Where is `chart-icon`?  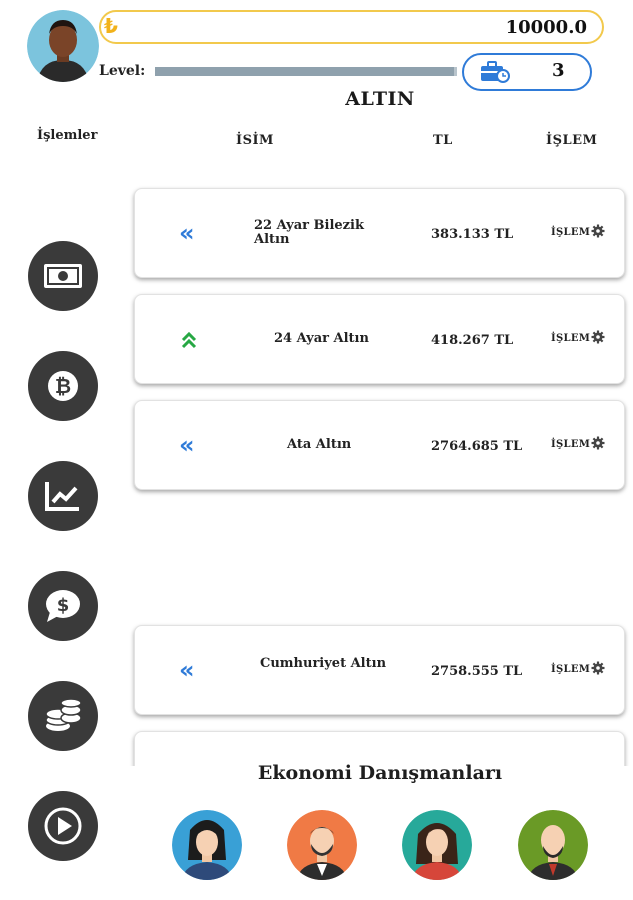 chart-icon is located at coordinates (62, 496).